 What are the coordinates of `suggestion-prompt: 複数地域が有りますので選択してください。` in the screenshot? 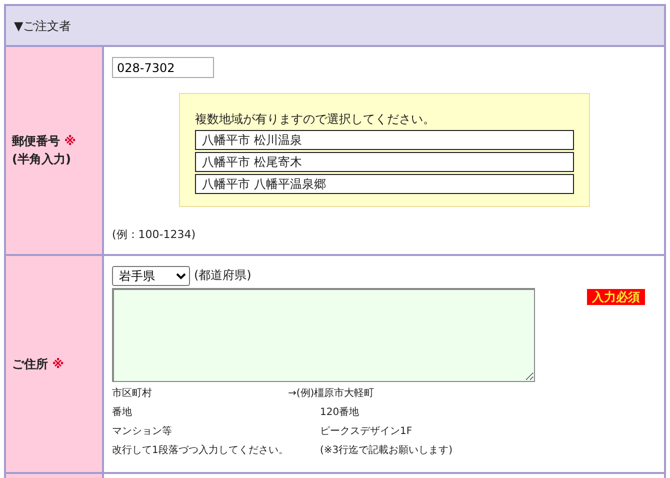 It's located at (315, 119).